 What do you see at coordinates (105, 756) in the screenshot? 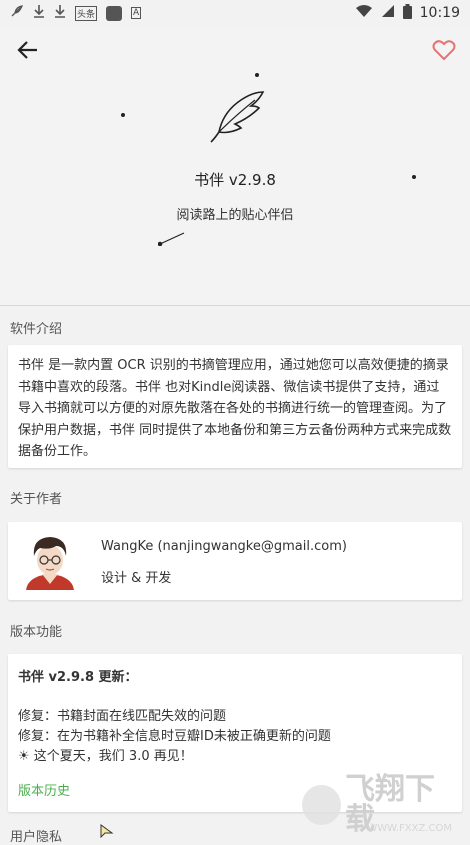
I see `version-line: ☀ 这个夏天，我们 3.0 再见！` at bounding box center [105, 756].